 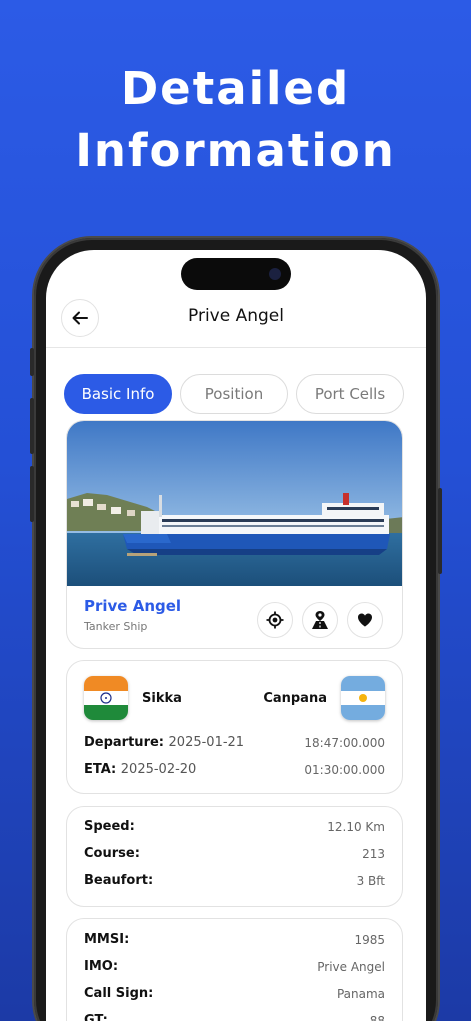 I want to click on ship-name: Prive Angel, so click(x=133, y=606).